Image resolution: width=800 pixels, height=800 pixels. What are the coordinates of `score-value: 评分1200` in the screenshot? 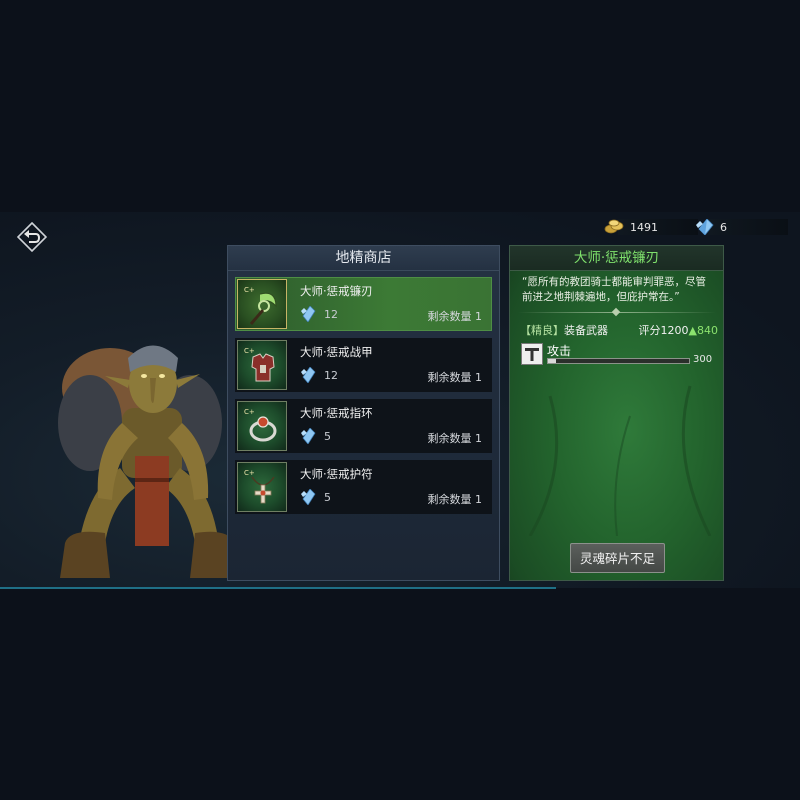 It's located at (663, 330).